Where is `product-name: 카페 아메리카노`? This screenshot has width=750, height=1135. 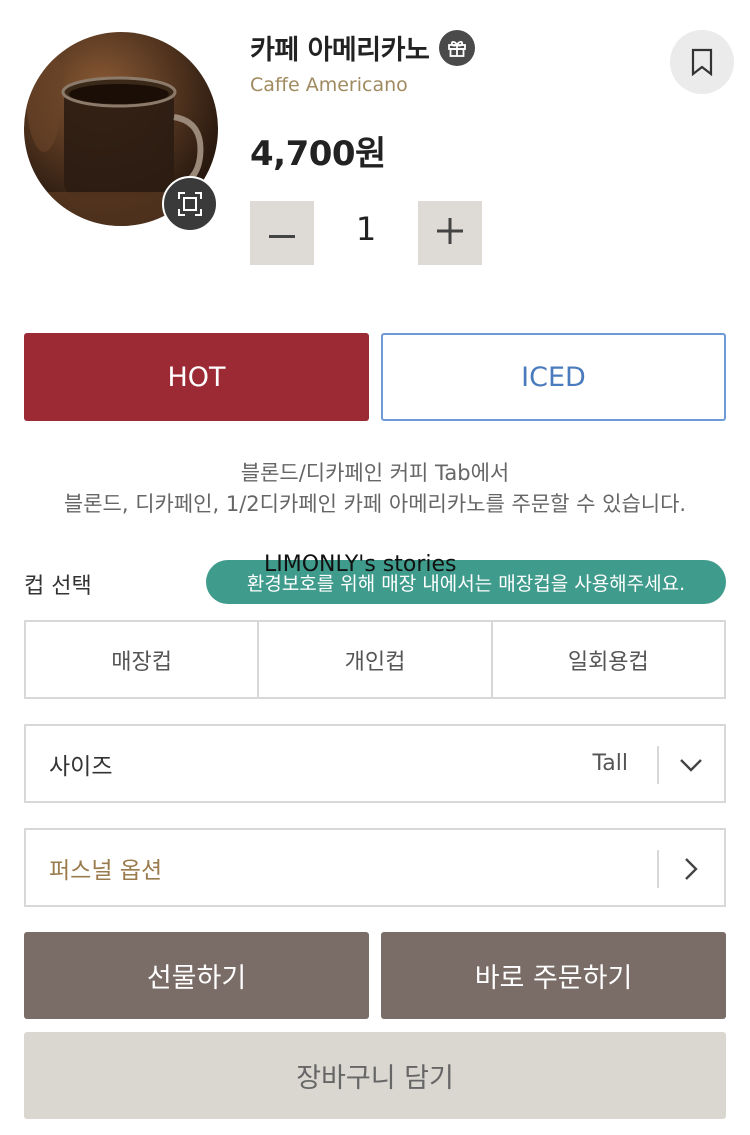 product-name: 카페 아메리카노 is located at coordinates (340, 50).